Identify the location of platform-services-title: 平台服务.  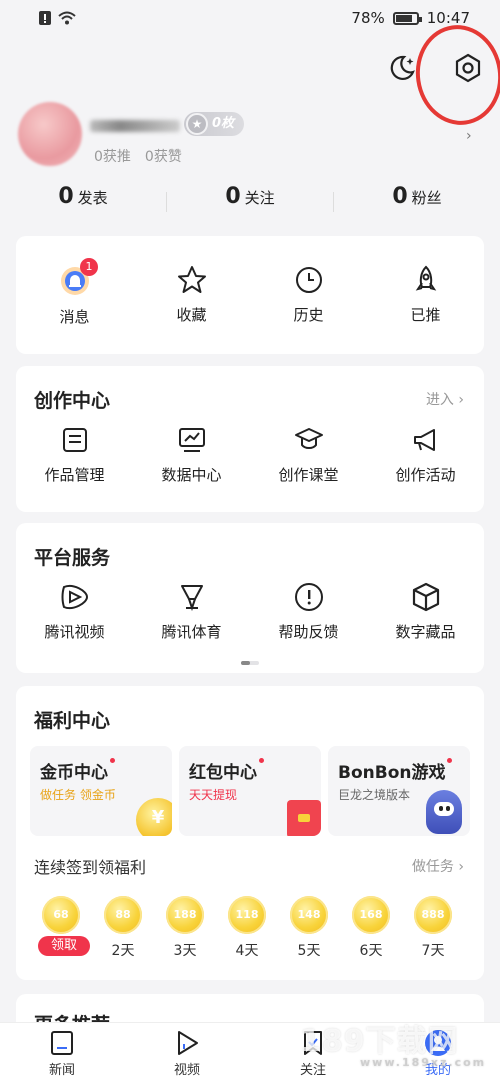
(72, 558).